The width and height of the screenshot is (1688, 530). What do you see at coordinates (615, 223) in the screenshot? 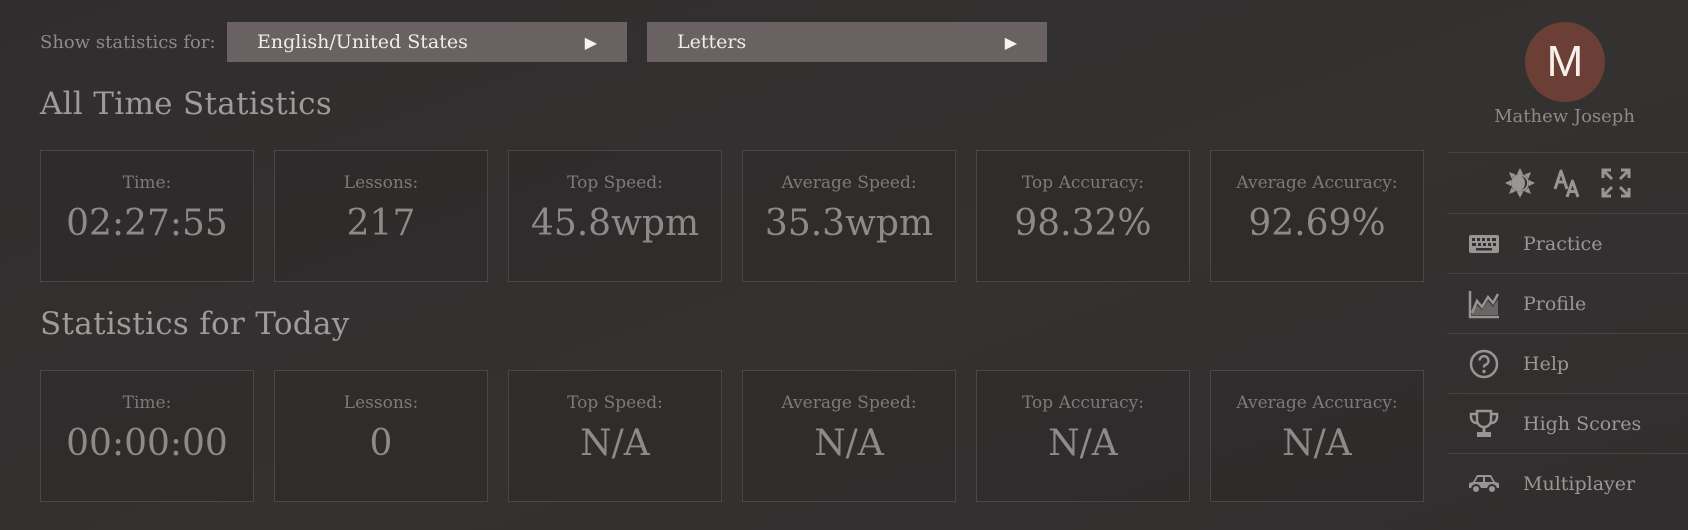
I see `stat-value: 45.8wpm` at bounding box center [615, 223].